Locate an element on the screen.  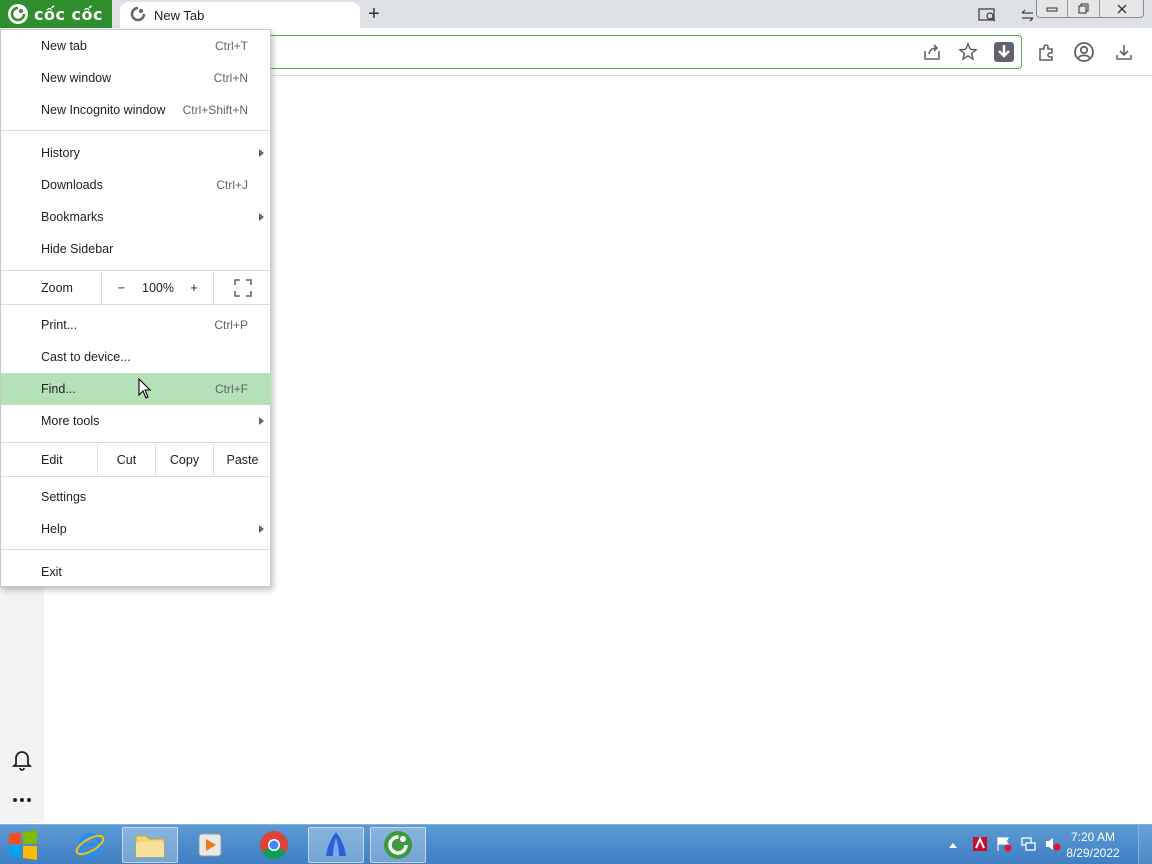
menu-item-settings: Settings is located at coordinates (136, 497).